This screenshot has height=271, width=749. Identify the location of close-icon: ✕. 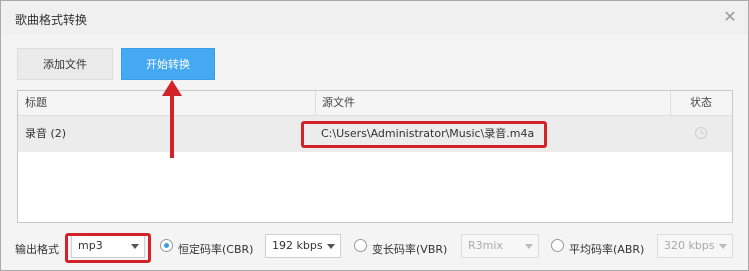
(730, 17).